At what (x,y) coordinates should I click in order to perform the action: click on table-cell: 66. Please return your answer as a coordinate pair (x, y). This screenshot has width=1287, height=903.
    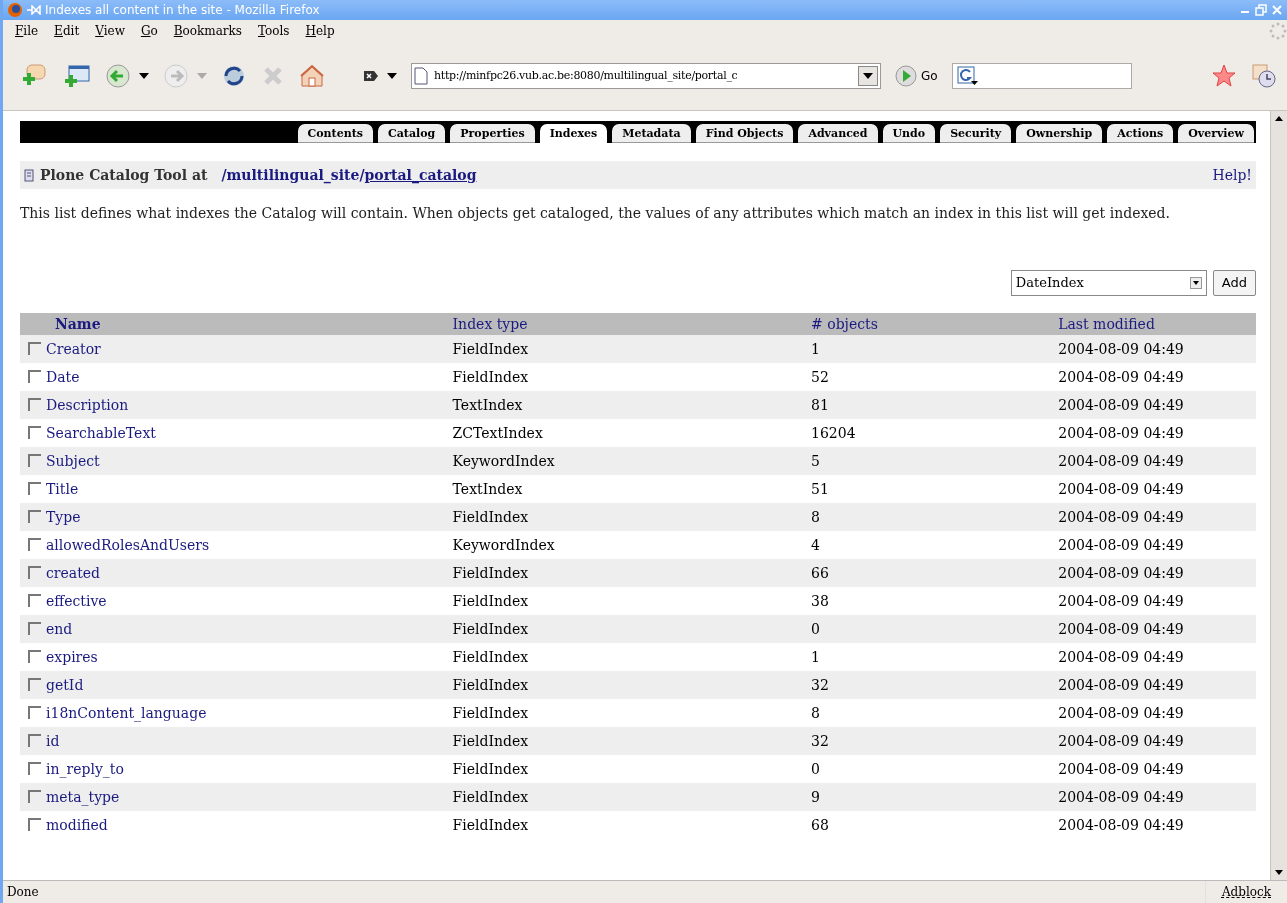
    Looking at the image, I should click on (820, 572).